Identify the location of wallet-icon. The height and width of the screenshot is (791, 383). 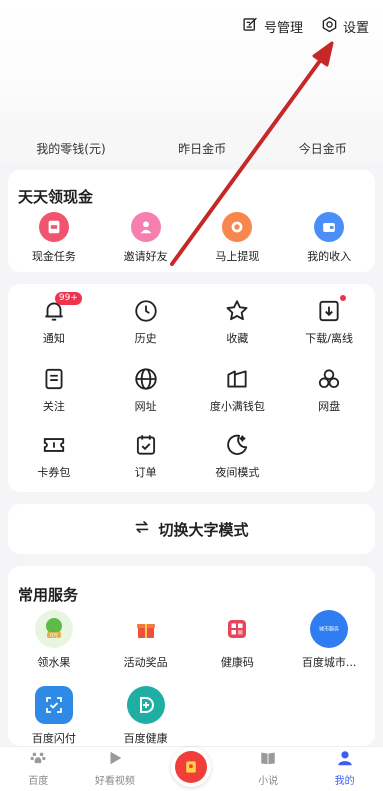
(237, 379).